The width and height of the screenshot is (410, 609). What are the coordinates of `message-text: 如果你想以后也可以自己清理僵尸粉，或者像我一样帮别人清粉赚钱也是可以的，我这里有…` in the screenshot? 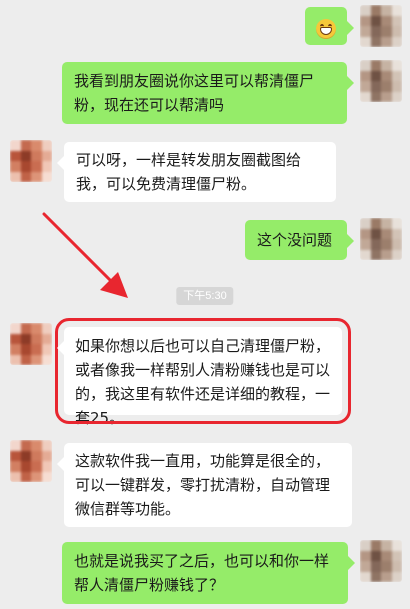 It's located at (203, 382).